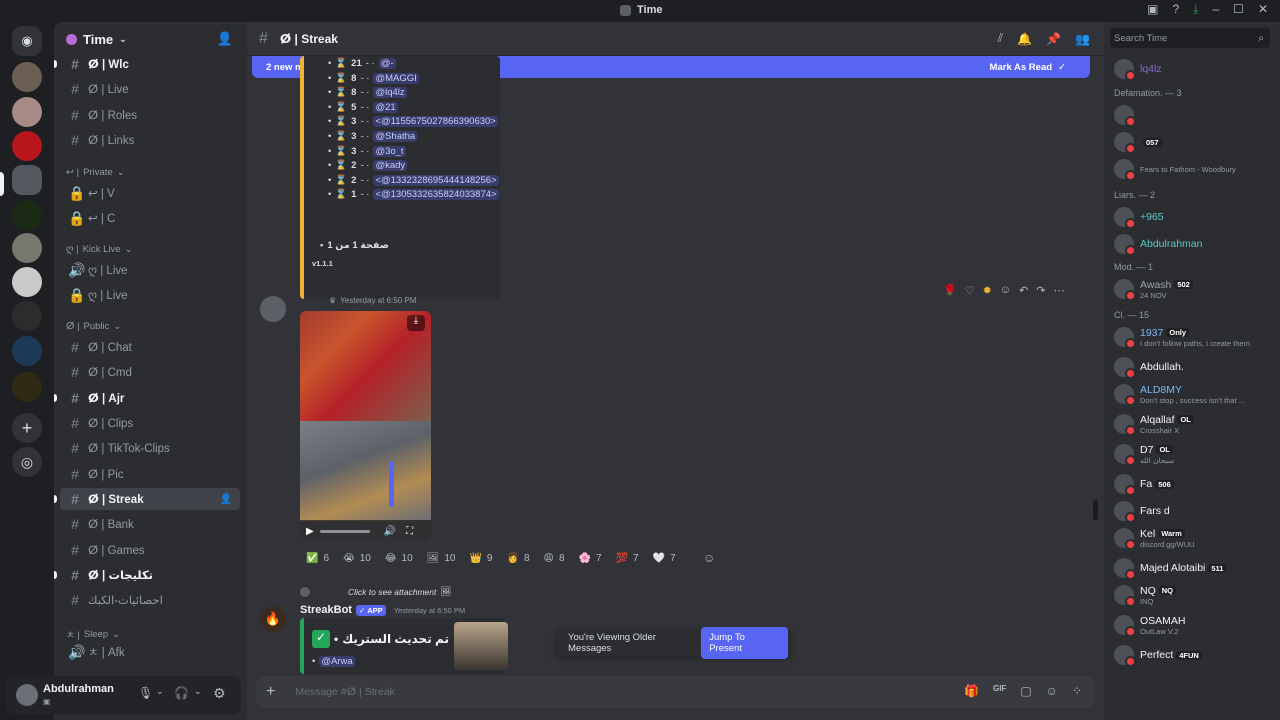 The image size is (1280, 720). I want to click on channel-item: # ⵁ | تكليجات, so click(147, 575).